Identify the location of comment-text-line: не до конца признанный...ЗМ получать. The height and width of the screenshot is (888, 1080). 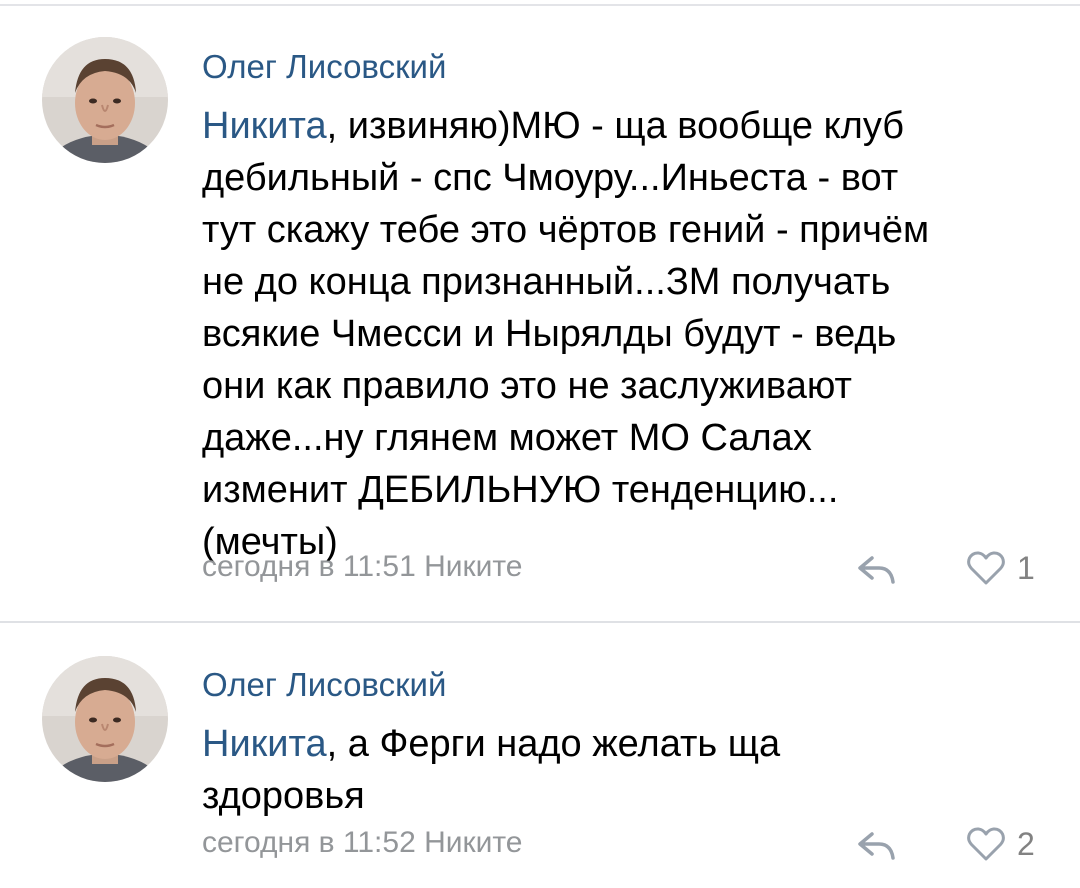
(546, 282).